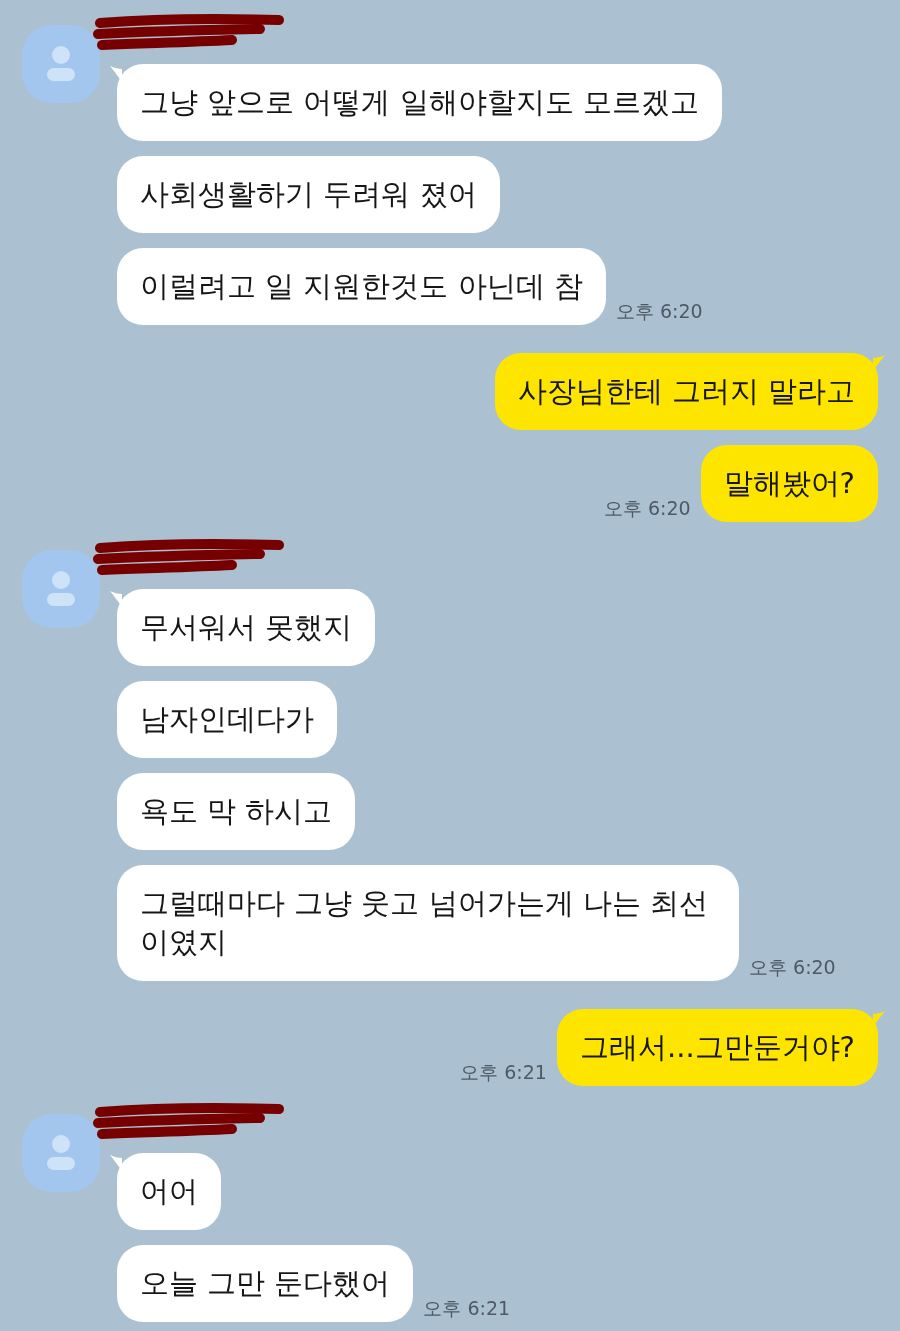  I want to click on message-text: 오늘 그만 둔다했어, so click(265, 1283).